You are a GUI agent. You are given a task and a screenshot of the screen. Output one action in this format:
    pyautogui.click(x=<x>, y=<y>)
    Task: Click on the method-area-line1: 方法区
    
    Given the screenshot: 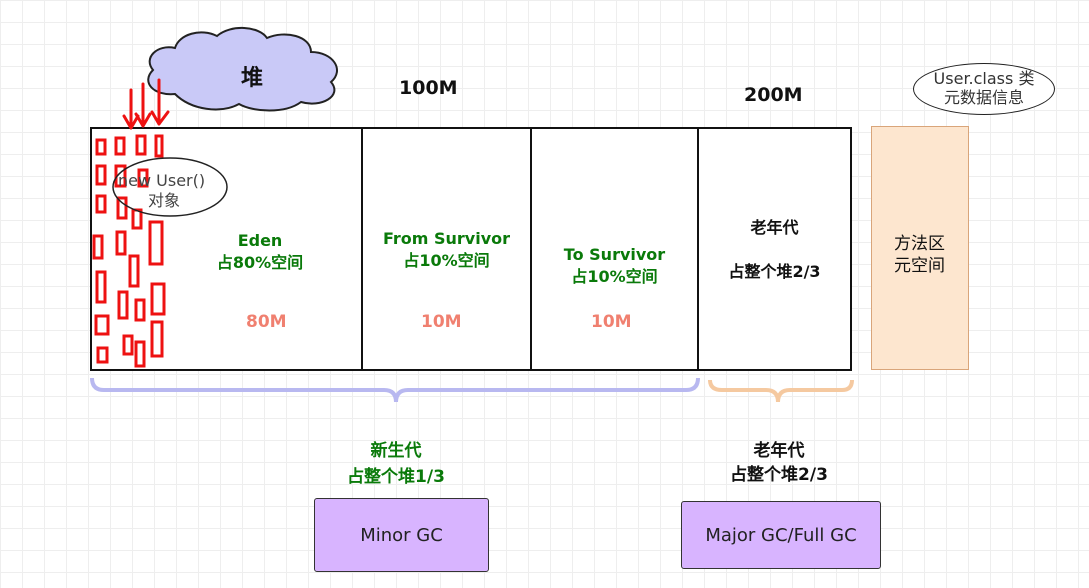 What is the action you would take?
    pyautogui.click(x=919, y=244)
    